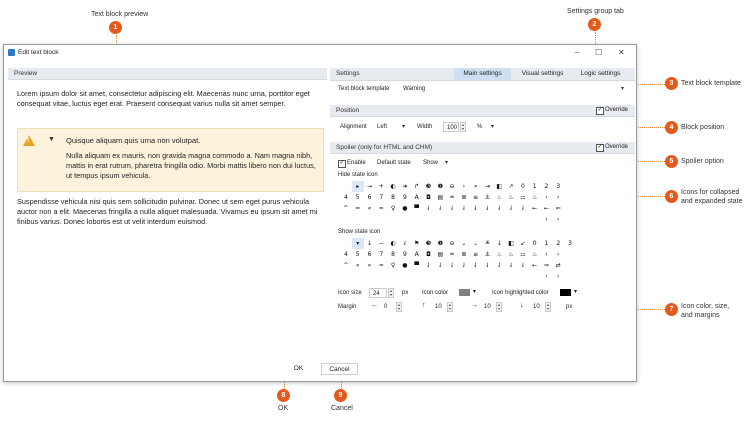 The height and width of the screenshot is (422, 744). What do you see at coordinates (575, 291) in the screenshot?
I see `icon-highlighted-color-dropdown-icon: ▾` at bounding box center [575, 291].